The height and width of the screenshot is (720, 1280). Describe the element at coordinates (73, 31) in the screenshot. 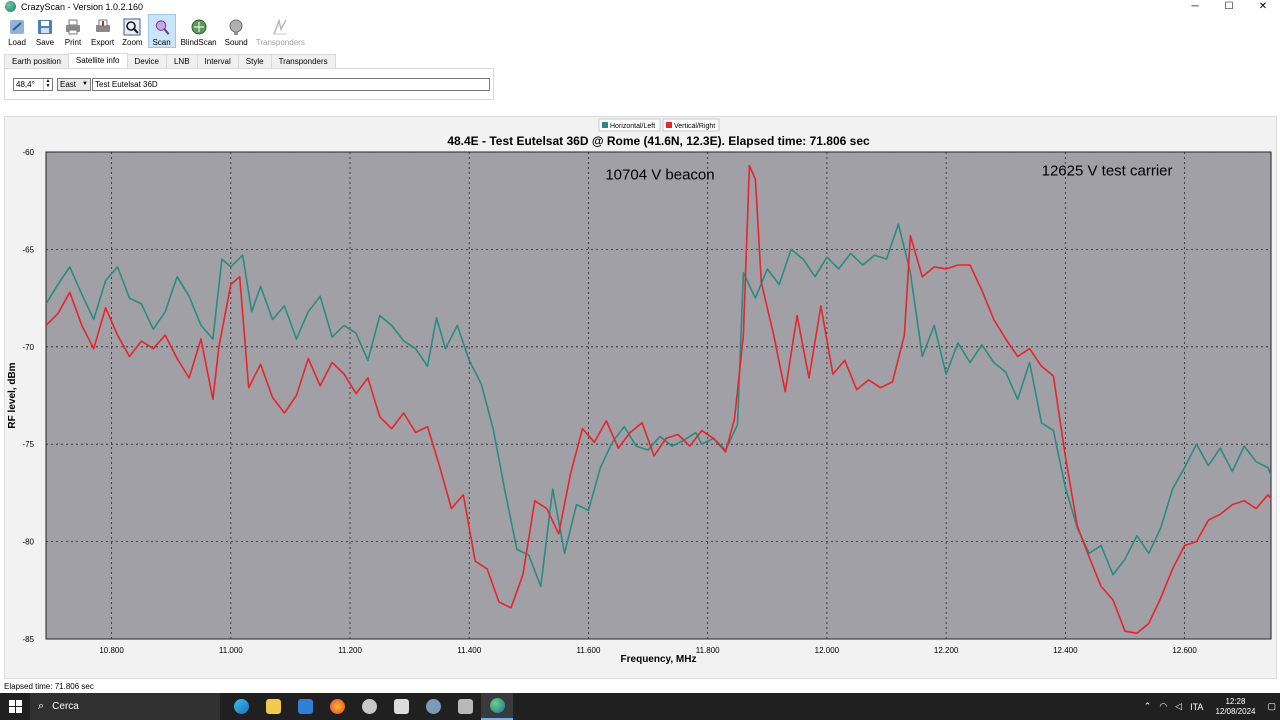

I see `print-button: Print` at that location.